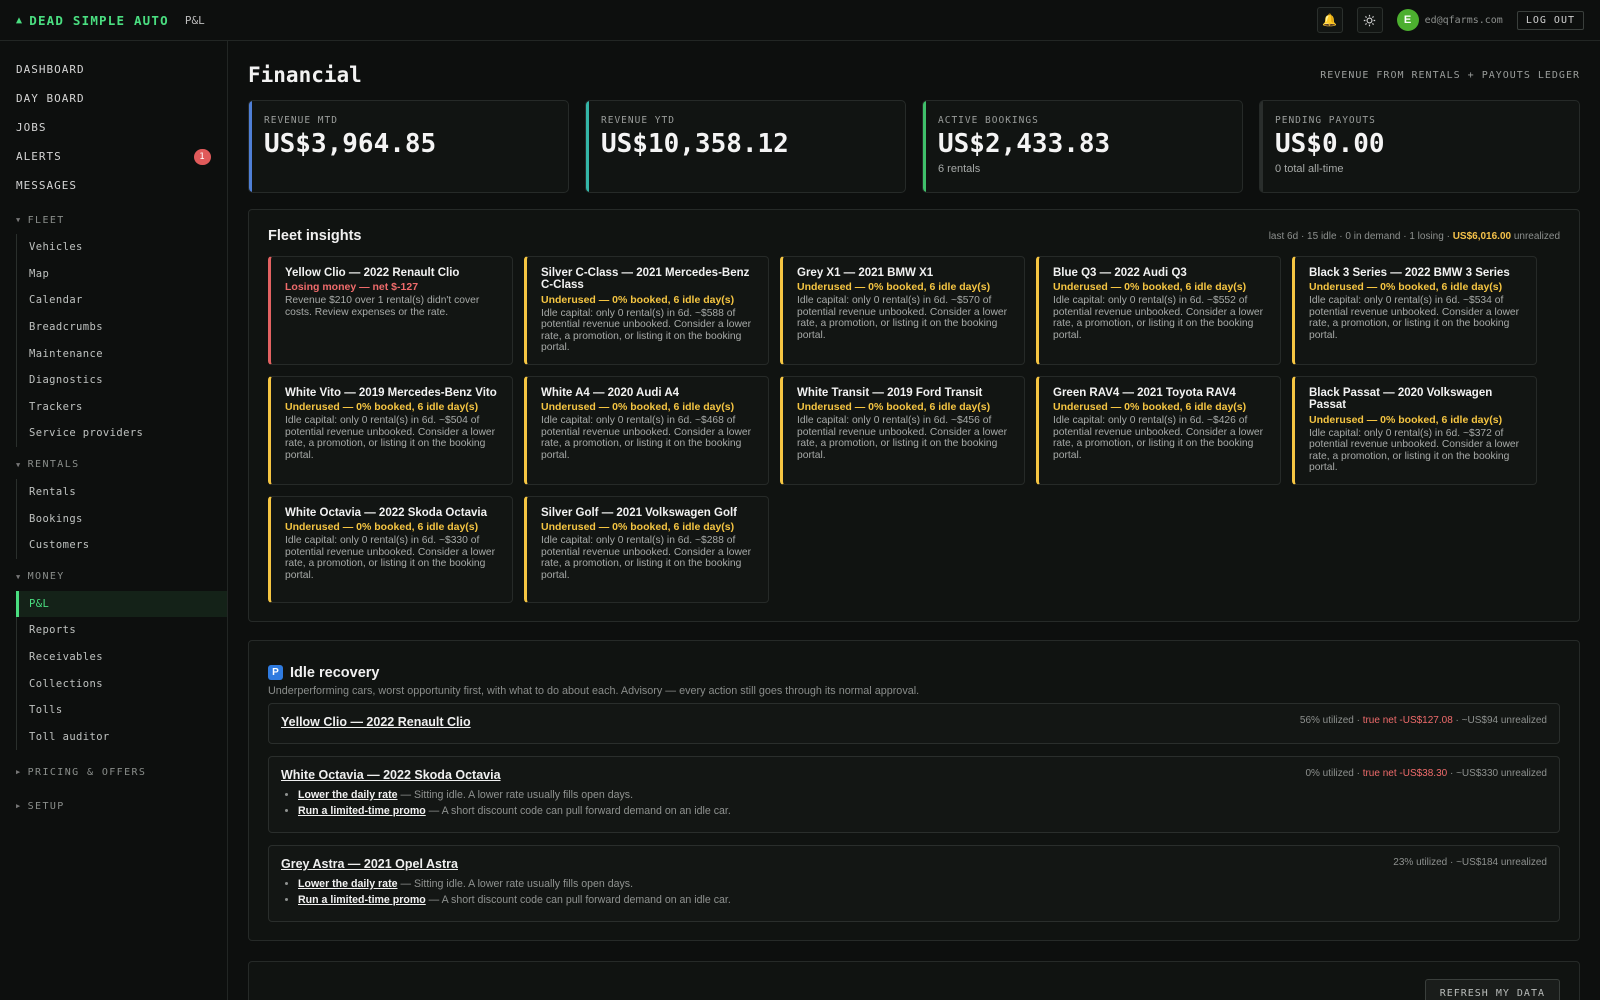 The width and height of the screenshot is (1600, 1000). What do you see at coordinates (122, 657) in the screenshot?
I see `sidebar-item-receivables: Receivables` at bounding box center [122, 657].